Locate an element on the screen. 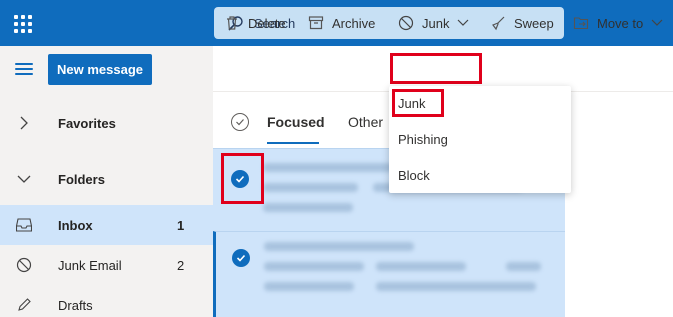 The image size is (673, 317). tab-other: Other is located at coordinates (365, 122).